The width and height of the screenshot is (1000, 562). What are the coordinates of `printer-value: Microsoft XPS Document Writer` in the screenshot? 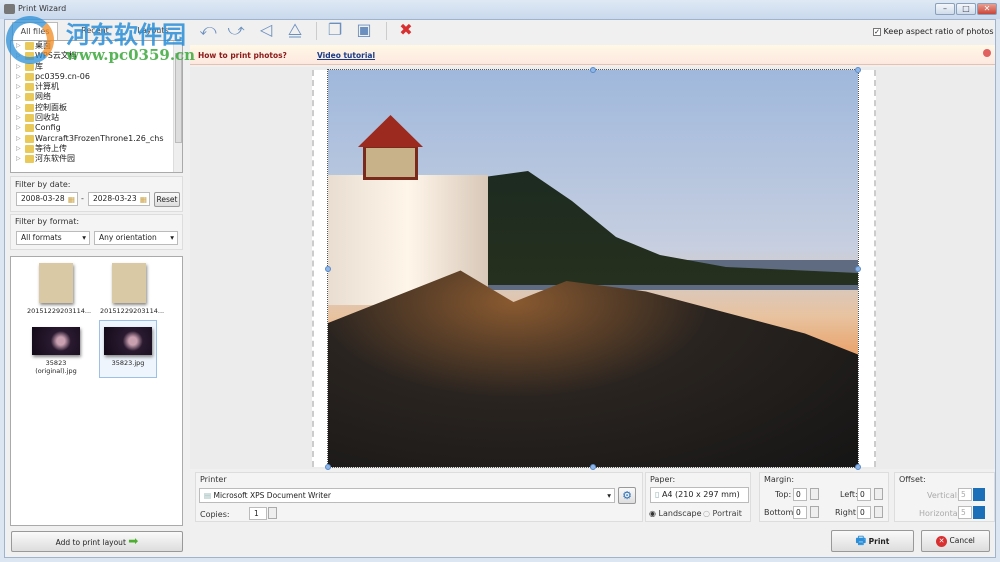 It's located at (272, 495).